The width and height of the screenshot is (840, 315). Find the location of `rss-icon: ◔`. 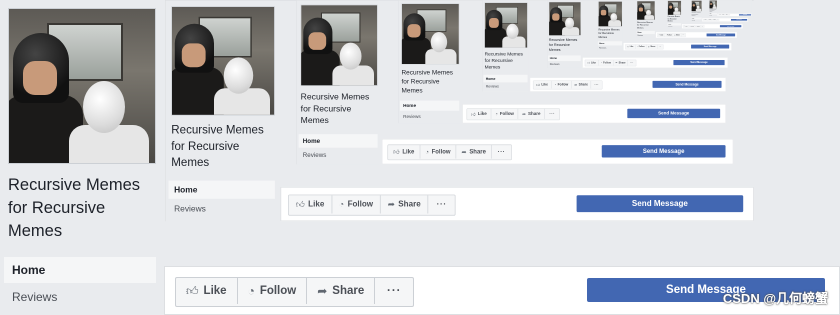

rss-icon: ◔ is located at coordinates (251, 291).